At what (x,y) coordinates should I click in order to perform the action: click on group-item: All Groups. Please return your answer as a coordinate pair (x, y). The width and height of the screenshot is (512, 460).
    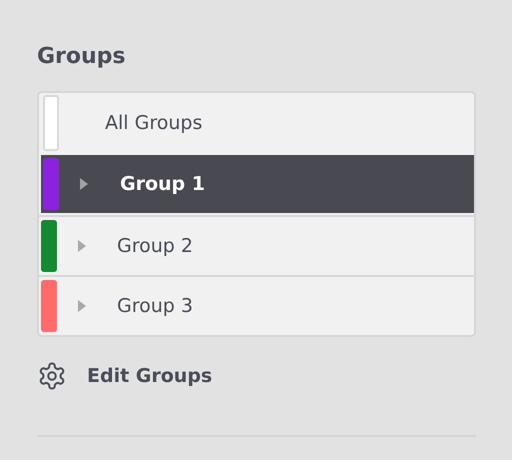
    Looking at the image, I should click on (256, 123).